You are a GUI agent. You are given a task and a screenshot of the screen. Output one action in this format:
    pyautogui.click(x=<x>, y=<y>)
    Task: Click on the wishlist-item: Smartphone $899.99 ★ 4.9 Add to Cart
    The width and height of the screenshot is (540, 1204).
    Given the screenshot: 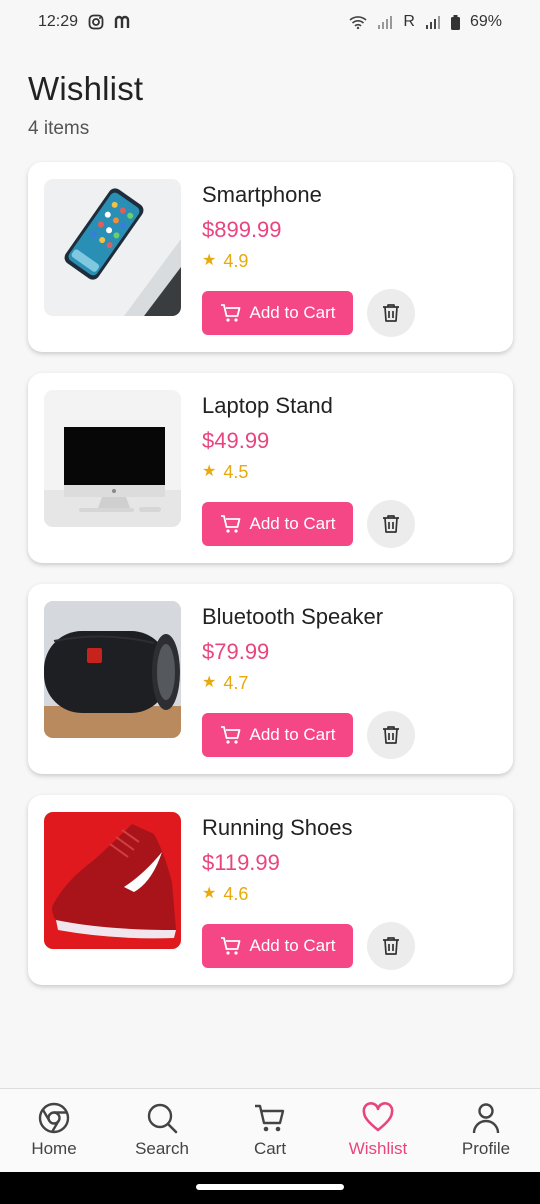 What is the action you would take?
    pyautogui.click(x=270, y=257)
    